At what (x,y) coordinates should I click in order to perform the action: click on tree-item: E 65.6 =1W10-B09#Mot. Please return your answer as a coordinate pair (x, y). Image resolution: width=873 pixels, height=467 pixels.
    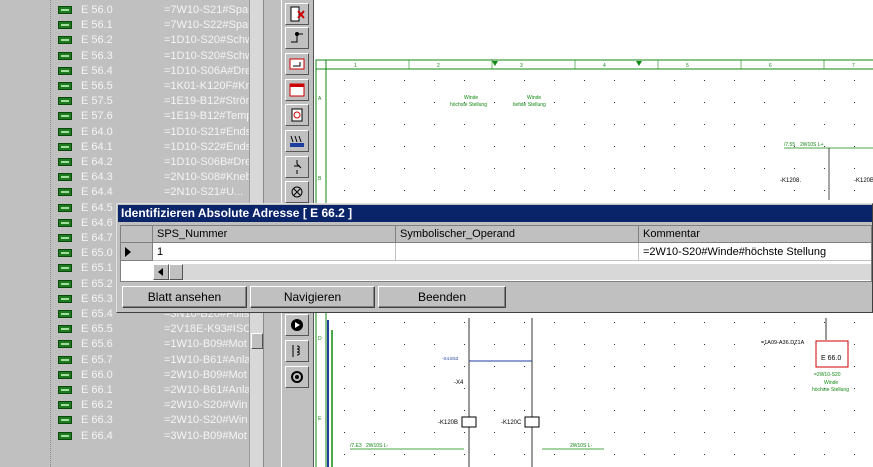
    Looking at the image, I should click on (131, 344).